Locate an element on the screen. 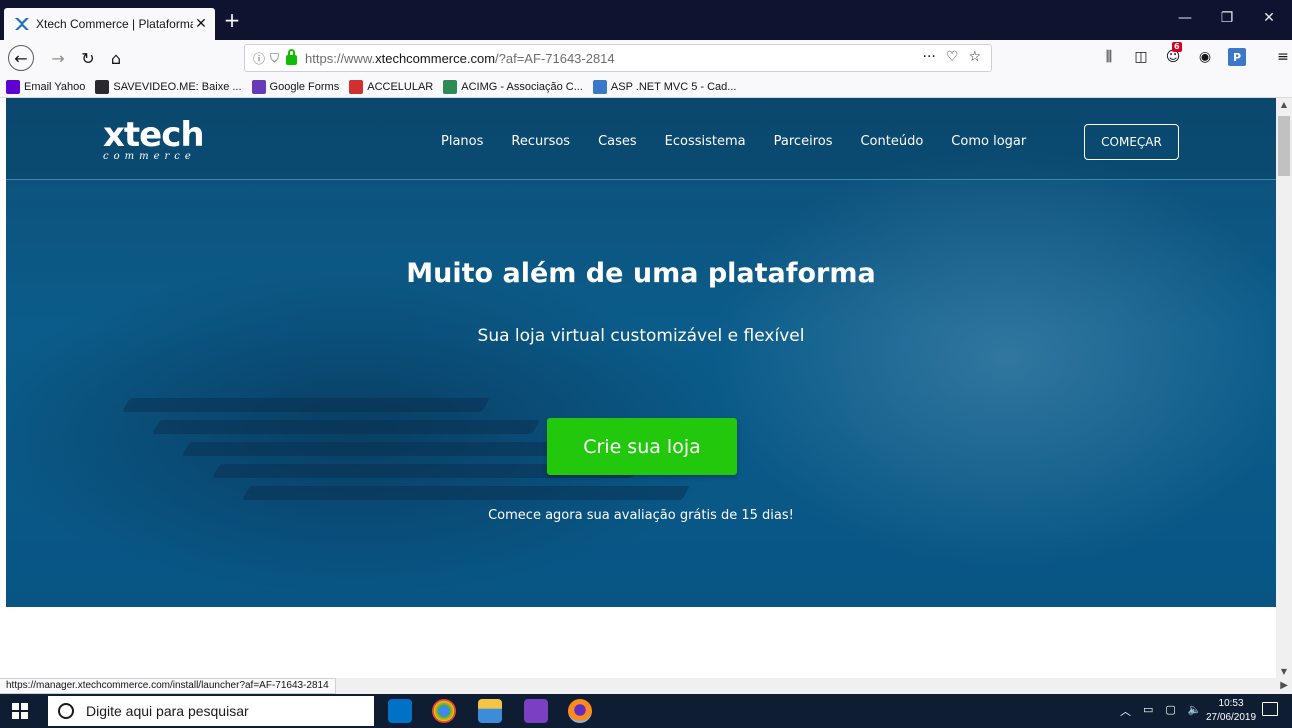 This screenshot has height=728, width=1292. bookmark-item: ACCELULAR is located at coordinates (391, 86).